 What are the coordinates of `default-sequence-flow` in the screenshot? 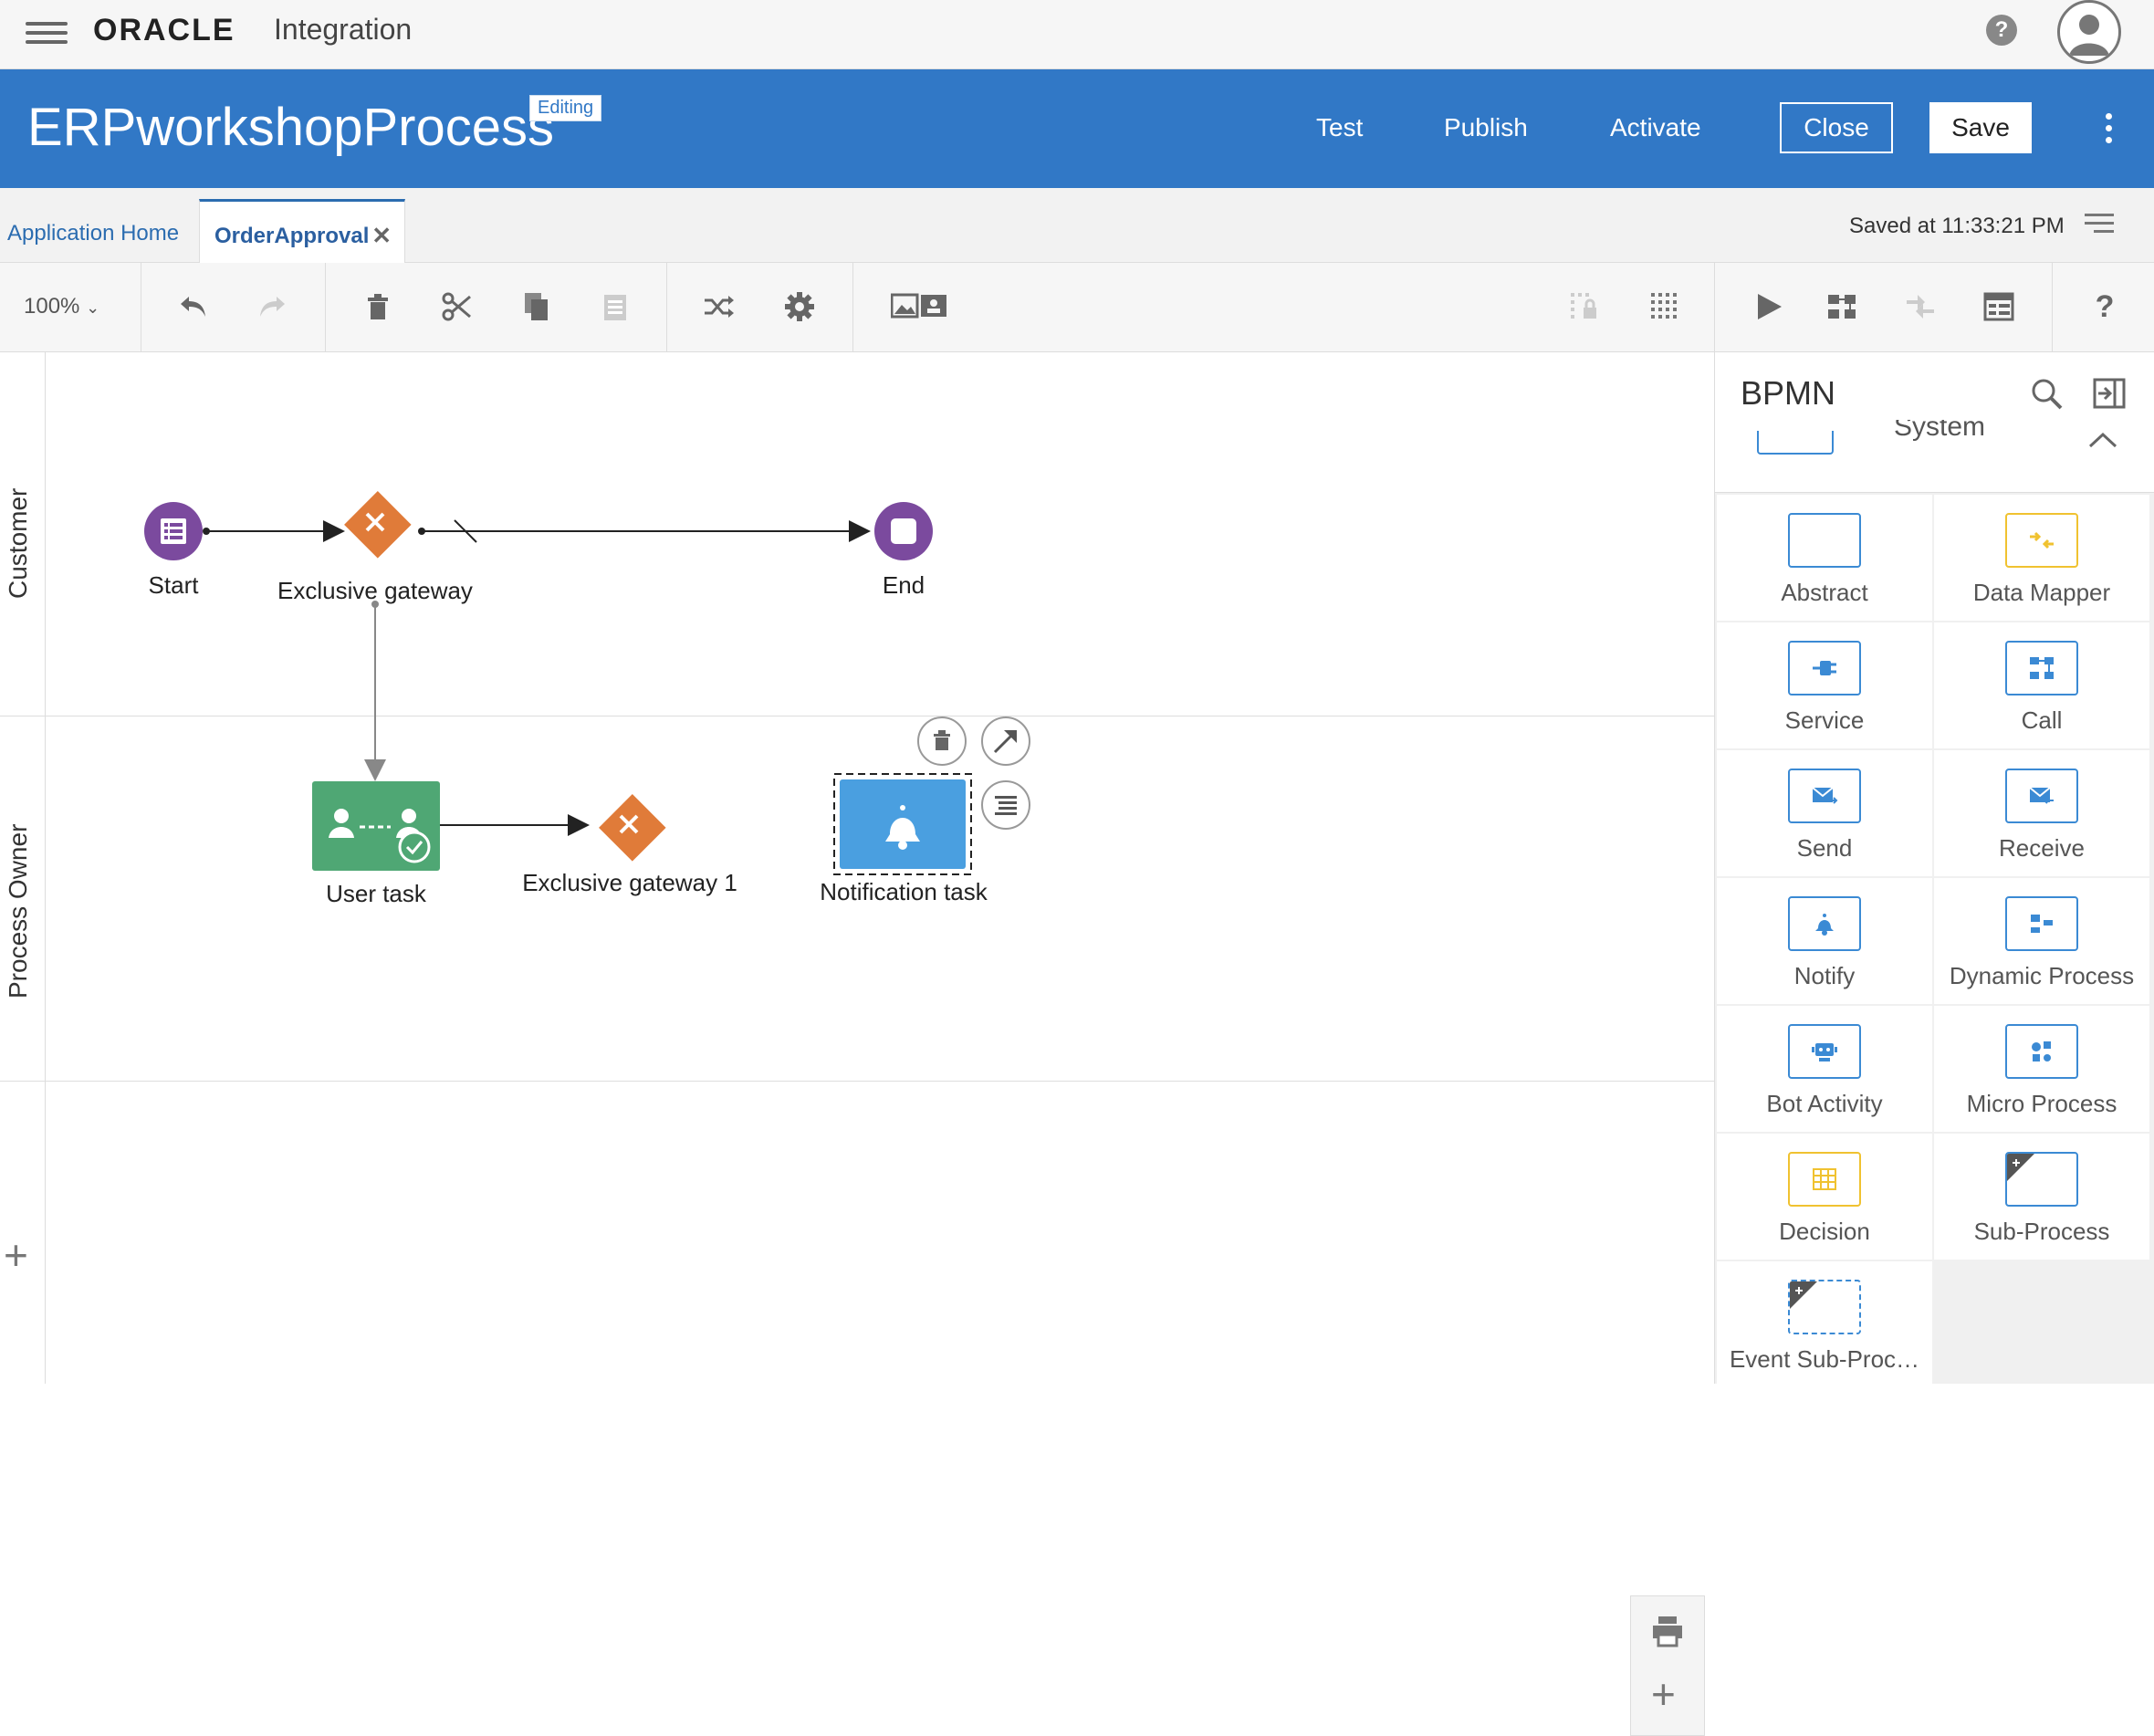 It's located at (644, 531).